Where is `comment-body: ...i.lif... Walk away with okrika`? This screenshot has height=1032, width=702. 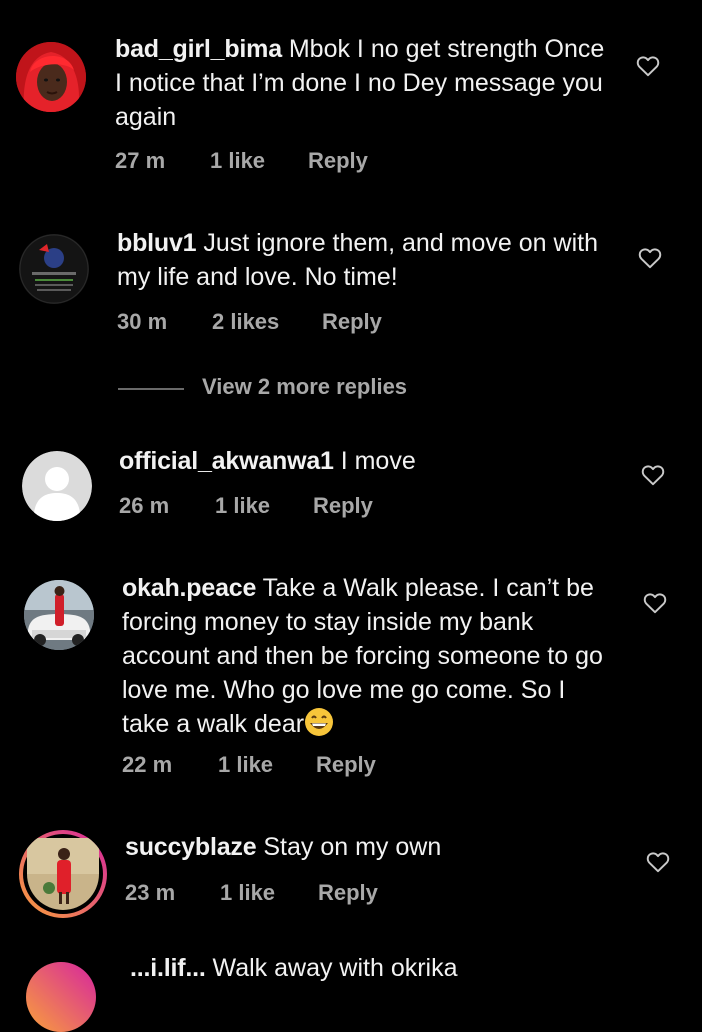
comment-body: ...i.lif... Walk away with okrika is located at coordinates (375, 968).